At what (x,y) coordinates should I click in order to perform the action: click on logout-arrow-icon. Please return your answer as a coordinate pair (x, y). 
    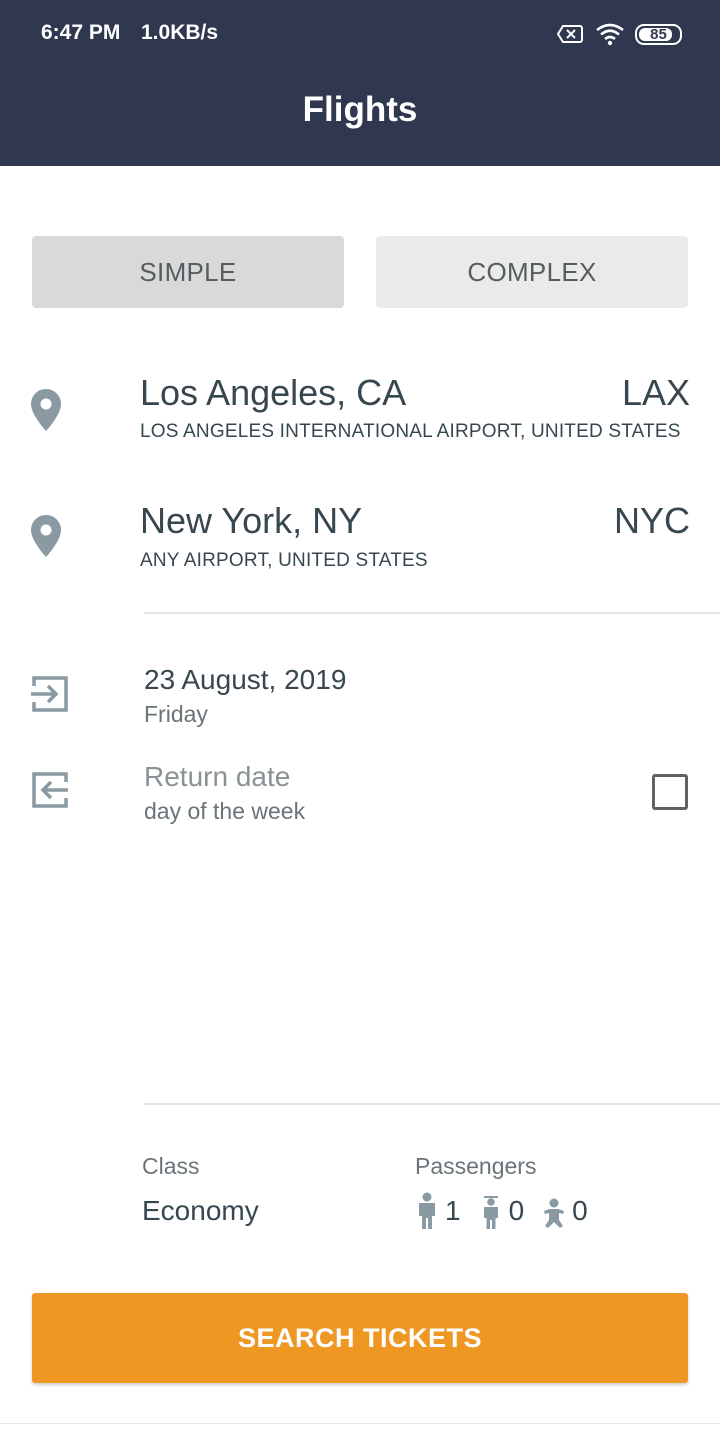
    Looking at the image, I should click on (50, 790).